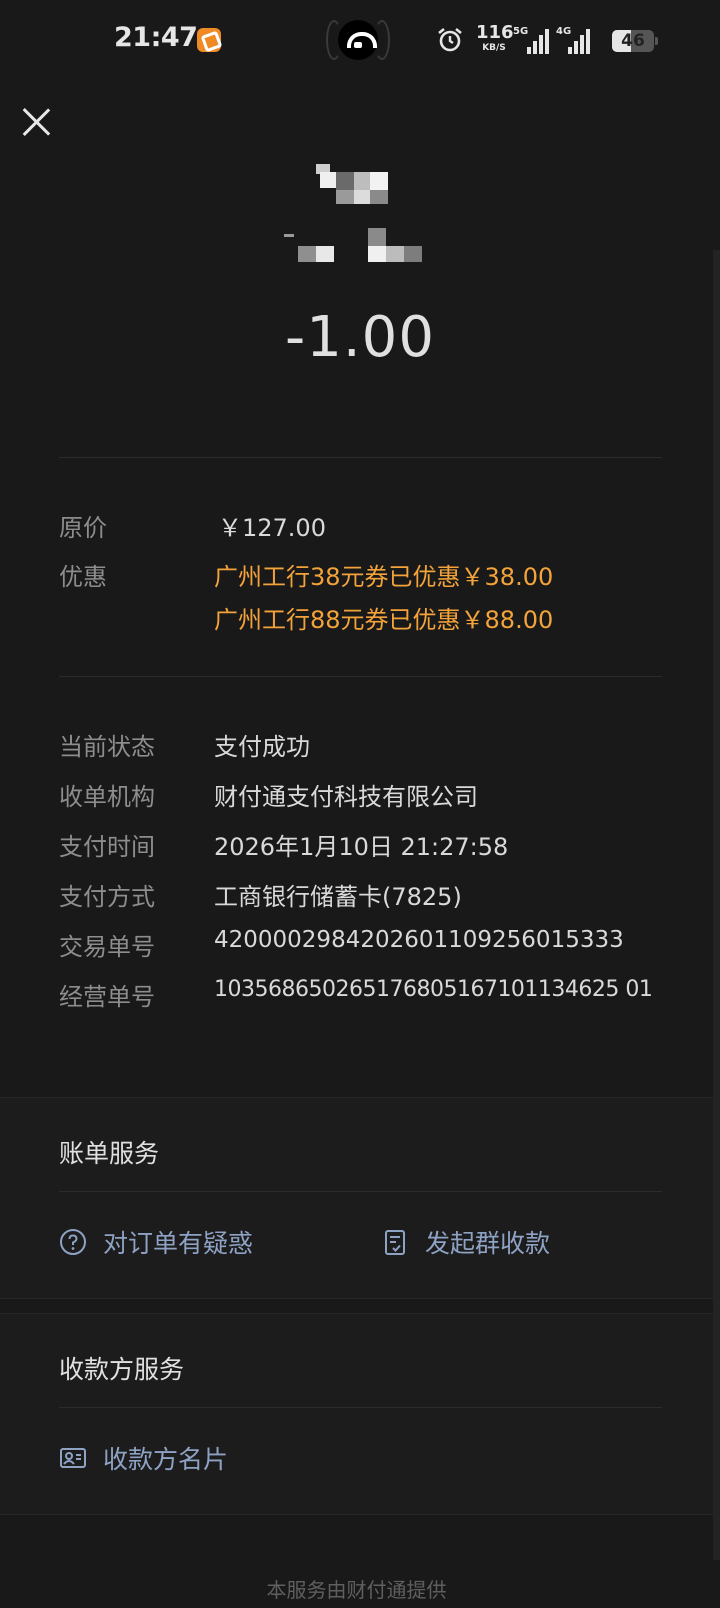  What do you see at coordinates (384, 620) in the screenshot?
I see `discount-item: 广州工行88元券已优惠￥88.00` at bounding box center [384, 620].